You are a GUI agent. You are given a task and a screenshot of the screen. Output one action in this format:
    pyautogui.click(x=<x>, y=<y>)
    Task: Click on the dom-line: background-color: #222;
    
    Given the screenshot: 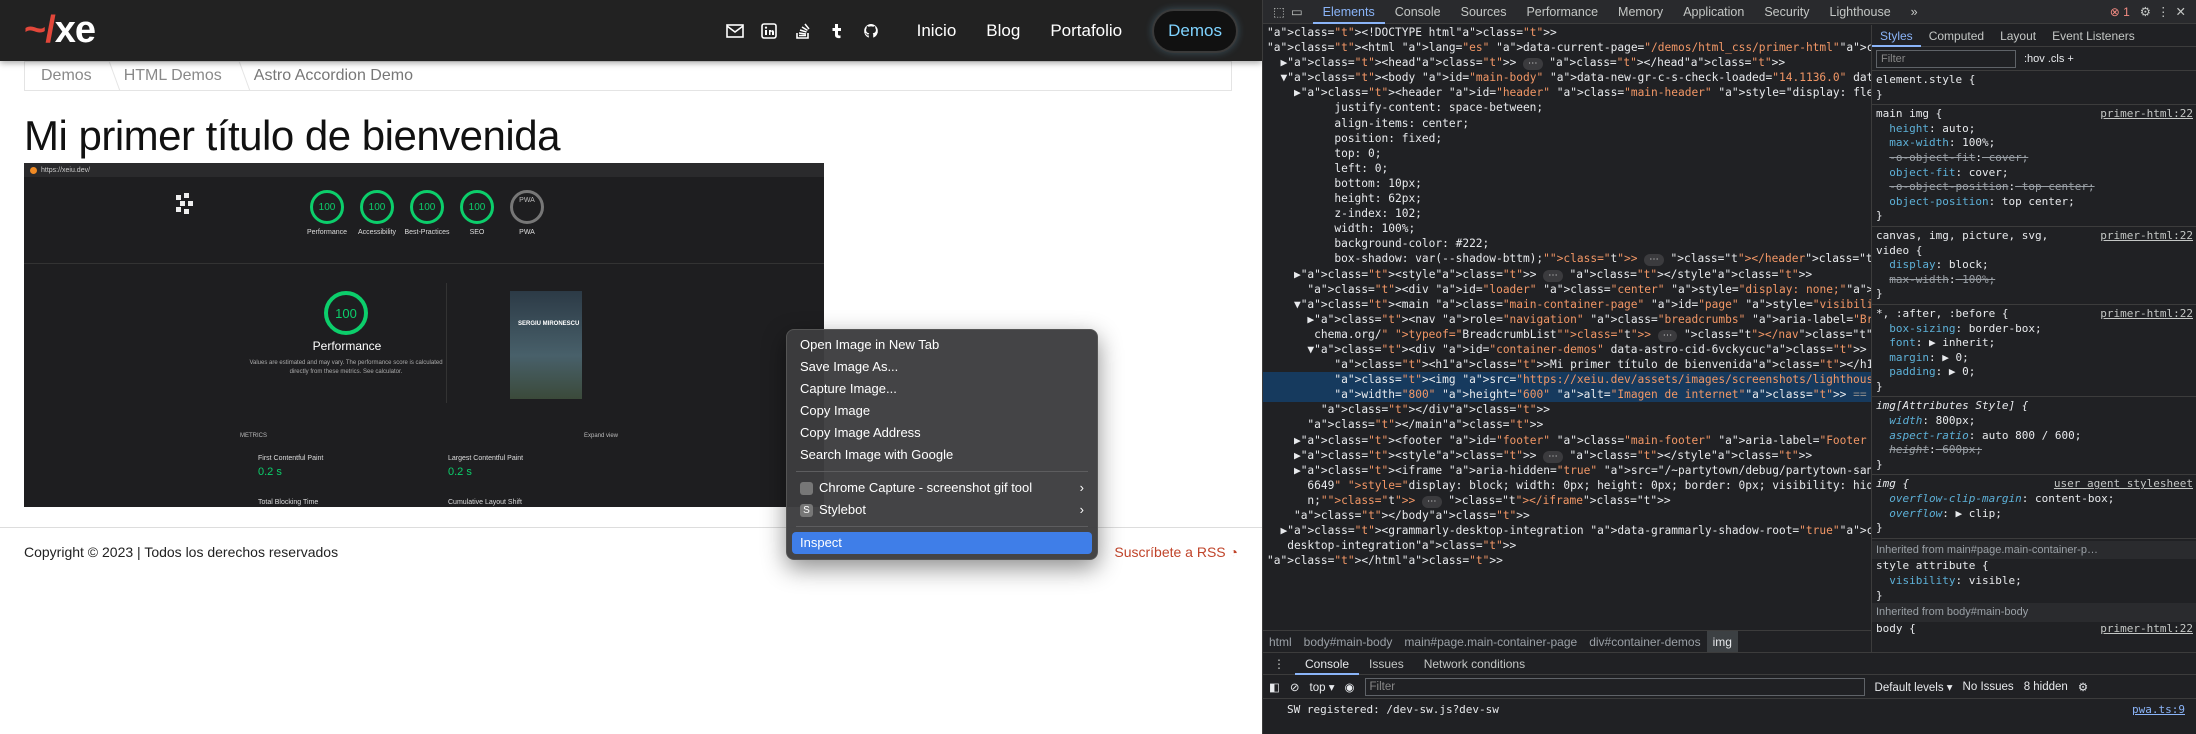 What is the action you would take?
    pyautogui.click(x=1567, y=243)
    